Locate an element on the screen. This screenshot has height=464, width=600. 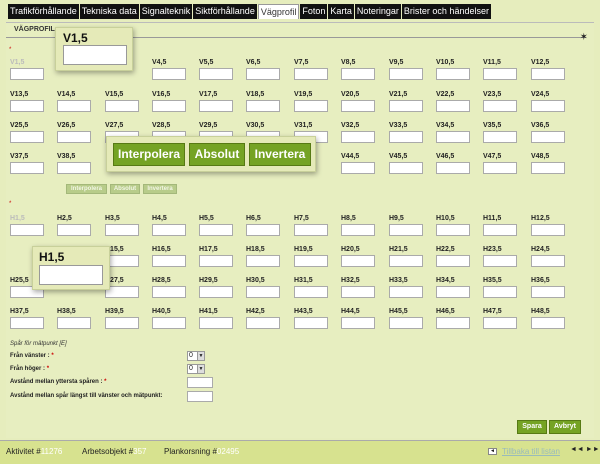
record-nav-icon: ◄◄ ►► is located at coordinates (585, 449).